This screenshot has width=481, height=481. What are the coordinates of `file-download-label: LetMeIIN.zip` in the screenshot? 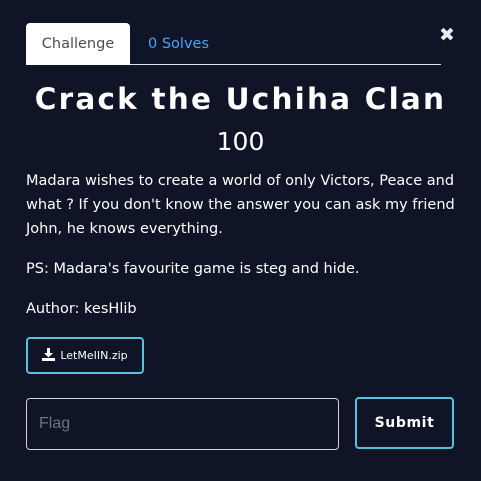 It's located at (94, 355).